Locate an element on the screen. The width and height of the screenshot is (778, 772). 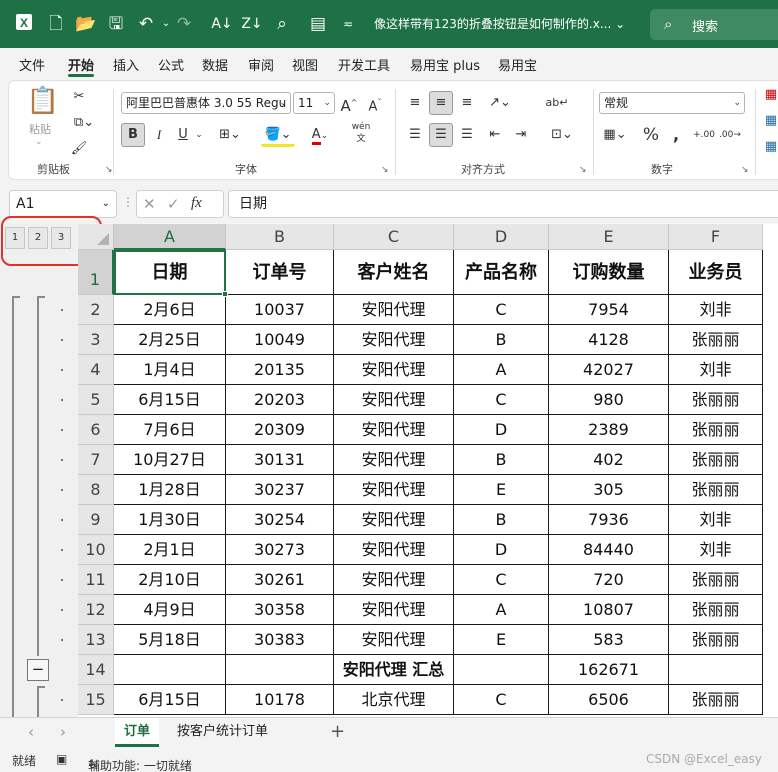
wrap-text-icon: ab↵ is located at coordinates (557, 103).